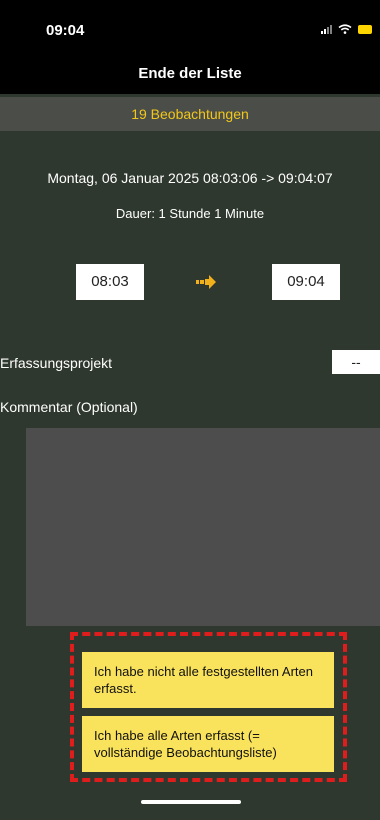 Image resolution: width=380 pixels, height=820 pixels. What do you see at coordinates (56, 363) in the screenshot?
I see `project-label: Erfassungsprojekt` at bounding box center [56, 363].